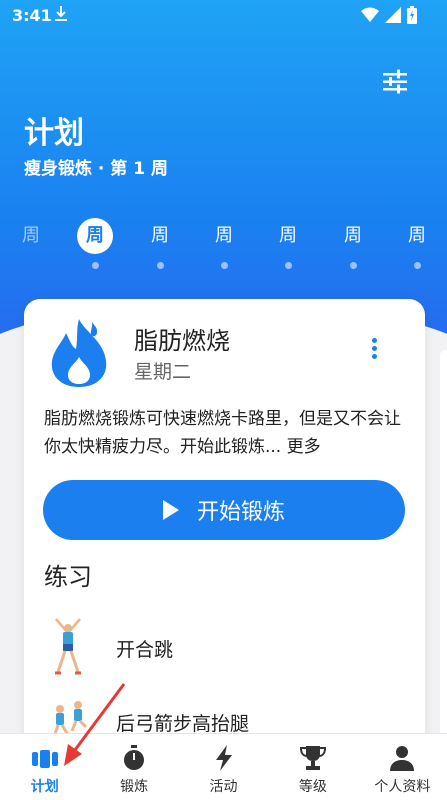 This screenshot has height=800, width=447. I want to click on week-selector: 周 周 周 周 周 周 周, so click(223, 248).